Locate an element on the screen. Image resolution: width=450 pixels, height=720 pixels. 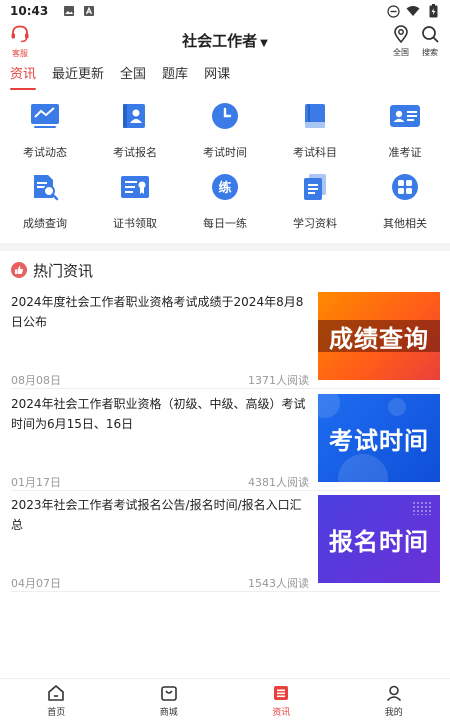
nav-news: 资讯 is located at coordinates (281, 699).